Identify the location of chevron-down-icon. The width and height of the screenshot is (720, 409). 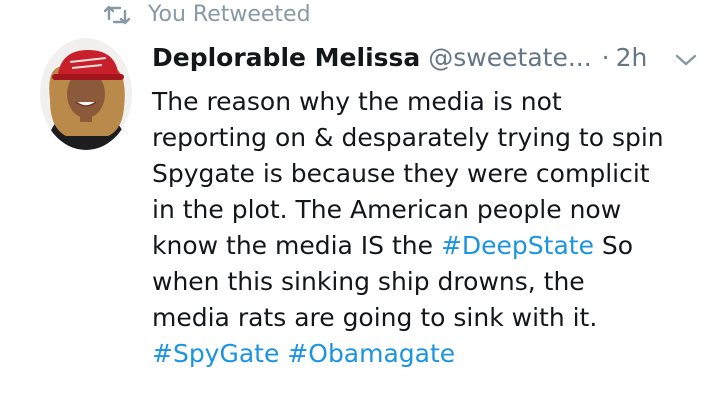
(686, 60).